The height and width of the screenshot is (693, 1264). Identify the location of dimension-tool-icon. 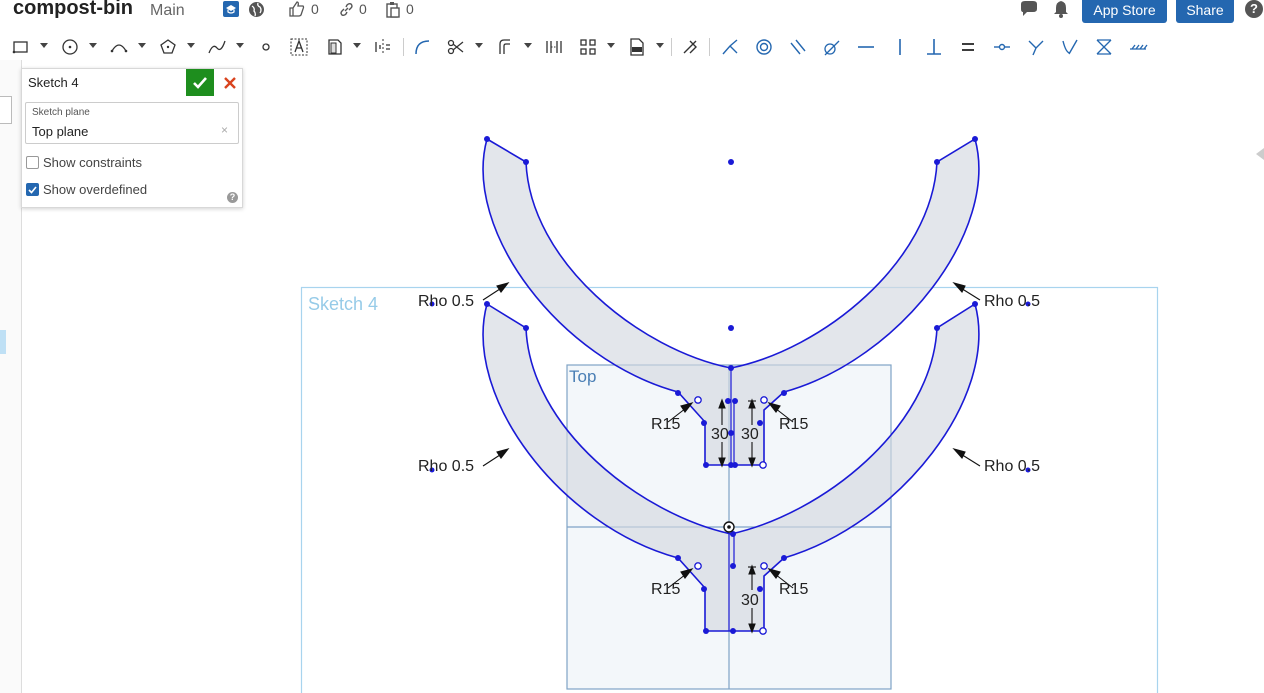
(690, 47).